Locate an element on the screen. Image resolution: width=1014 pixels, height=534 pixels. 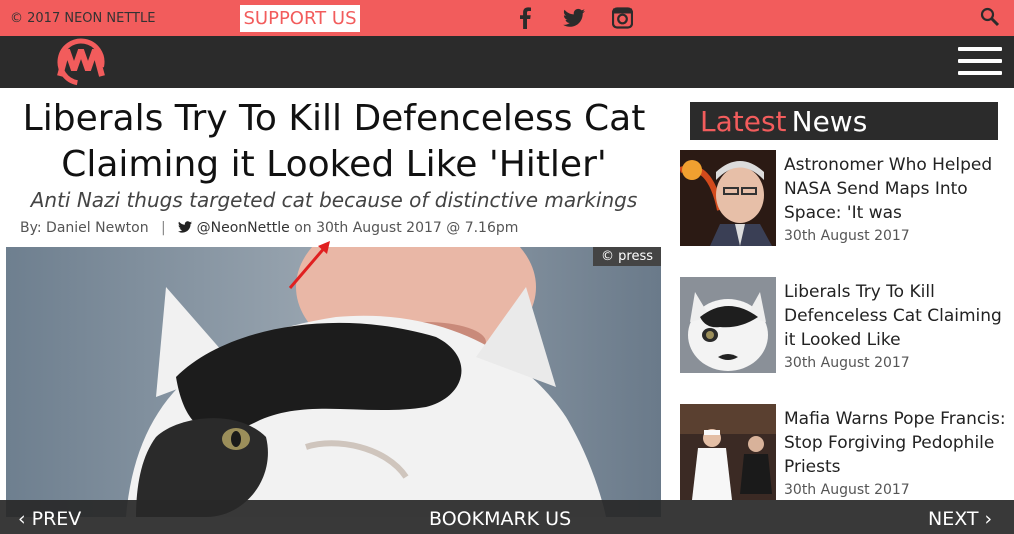
cat-thumbnail-image is located at coordinates (728, 325).